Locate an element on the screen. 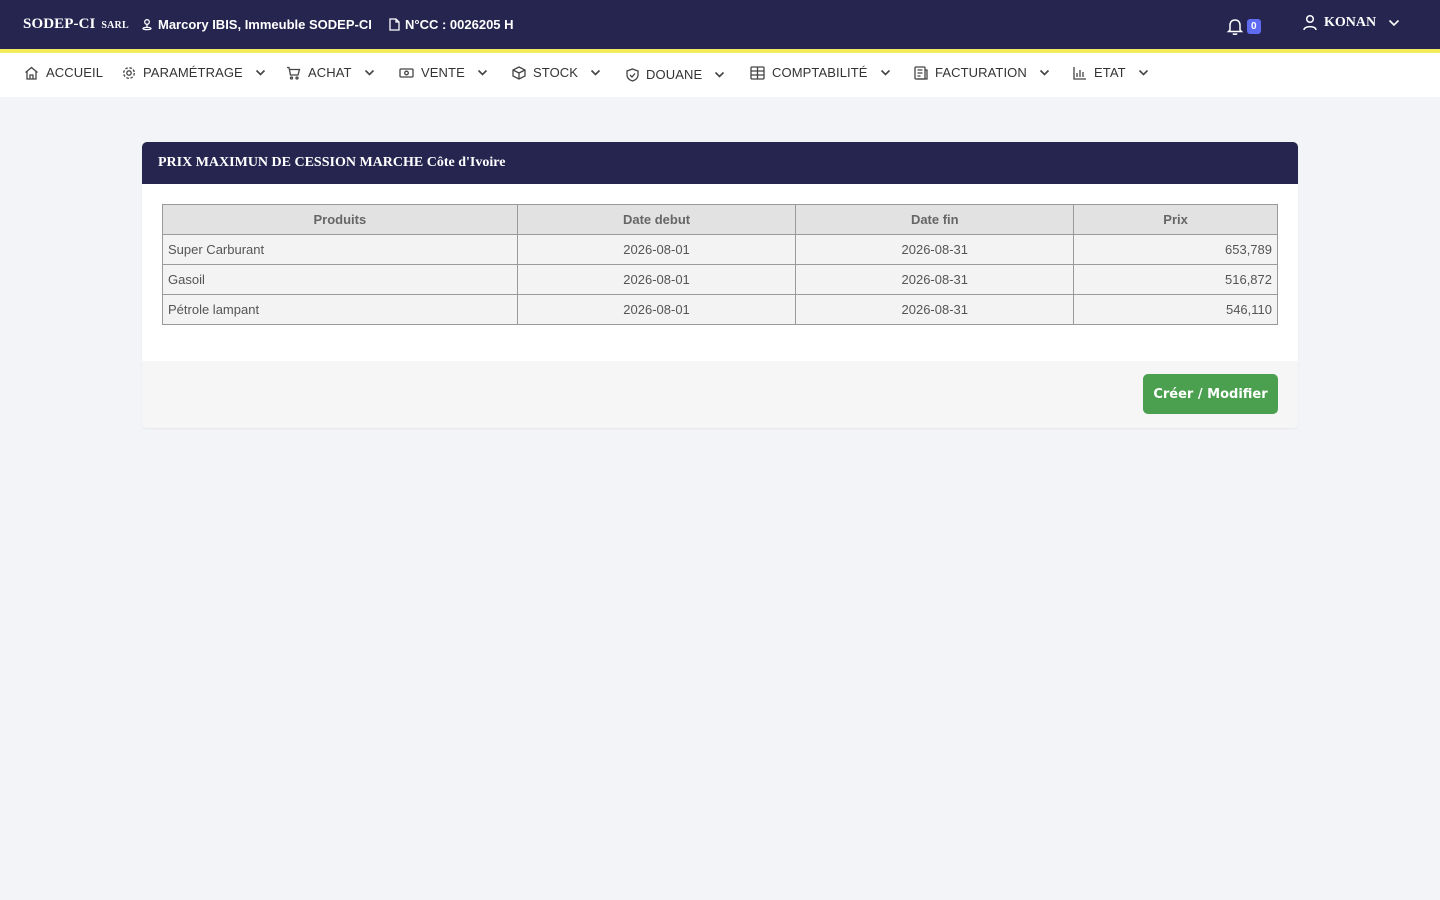 The image size is (1440, 900). nav-item-douane: DOUANE is located at coordinates (675, 74).